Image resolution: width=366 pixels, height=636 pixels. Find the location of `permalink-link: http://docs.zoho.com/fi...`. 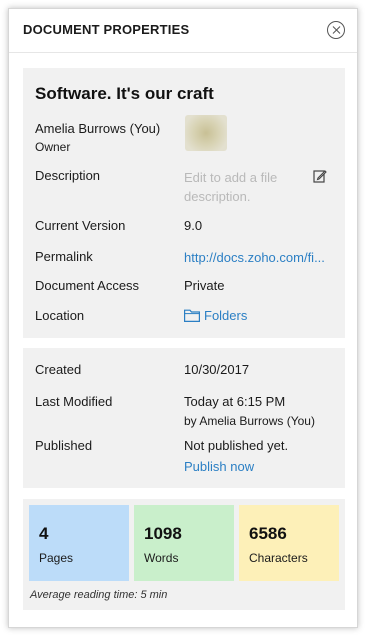

permalink-link: http://docs.zoho.com/fi... is located at coordinates (260, 257).